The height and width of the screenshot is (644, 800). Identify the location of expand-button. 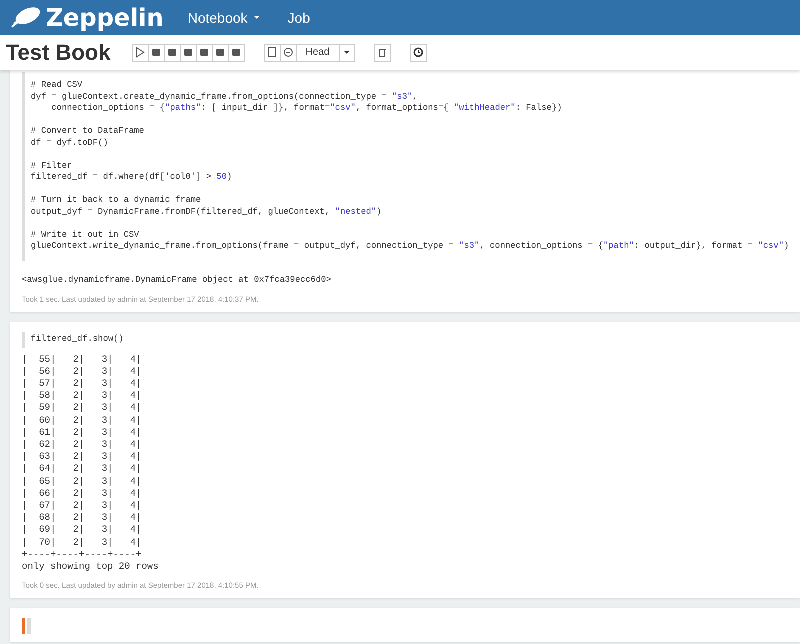
(156, 53).